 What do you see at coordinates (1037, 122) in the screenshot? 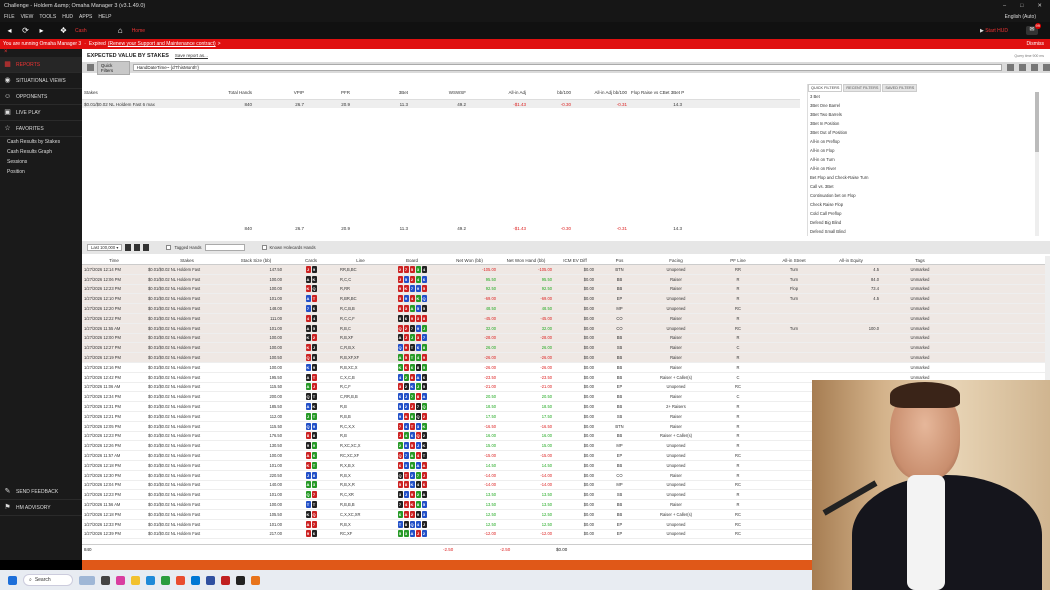
I see `filter-scrollbar-thumb` at bounding box center [1037, 122].